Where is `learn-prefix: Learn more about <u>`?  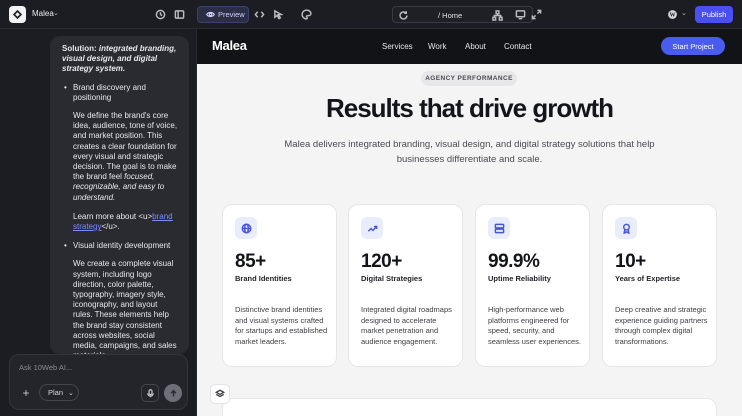
learn-prefix: Learn more about <u> is located at coordinates (113, 216).